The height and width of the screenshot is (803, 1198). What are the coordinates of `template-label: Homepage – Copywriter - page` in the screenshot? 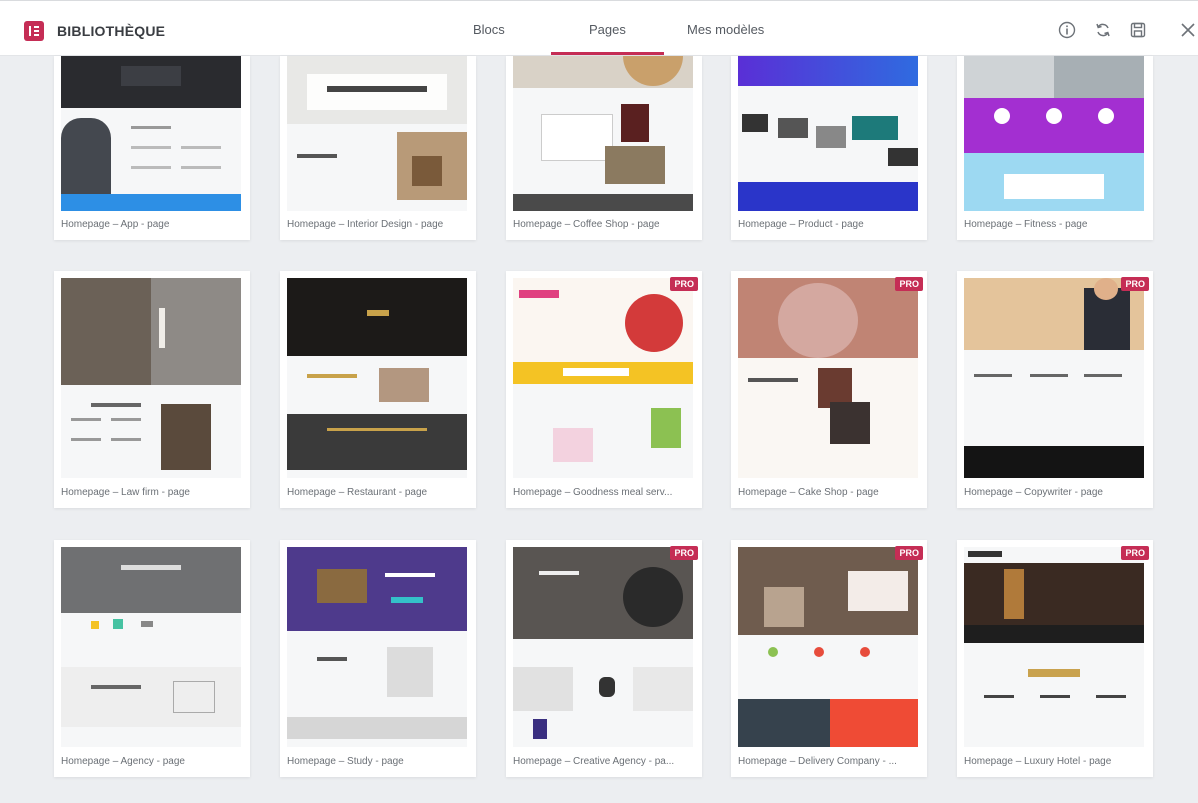 It's located at (1033, 492).